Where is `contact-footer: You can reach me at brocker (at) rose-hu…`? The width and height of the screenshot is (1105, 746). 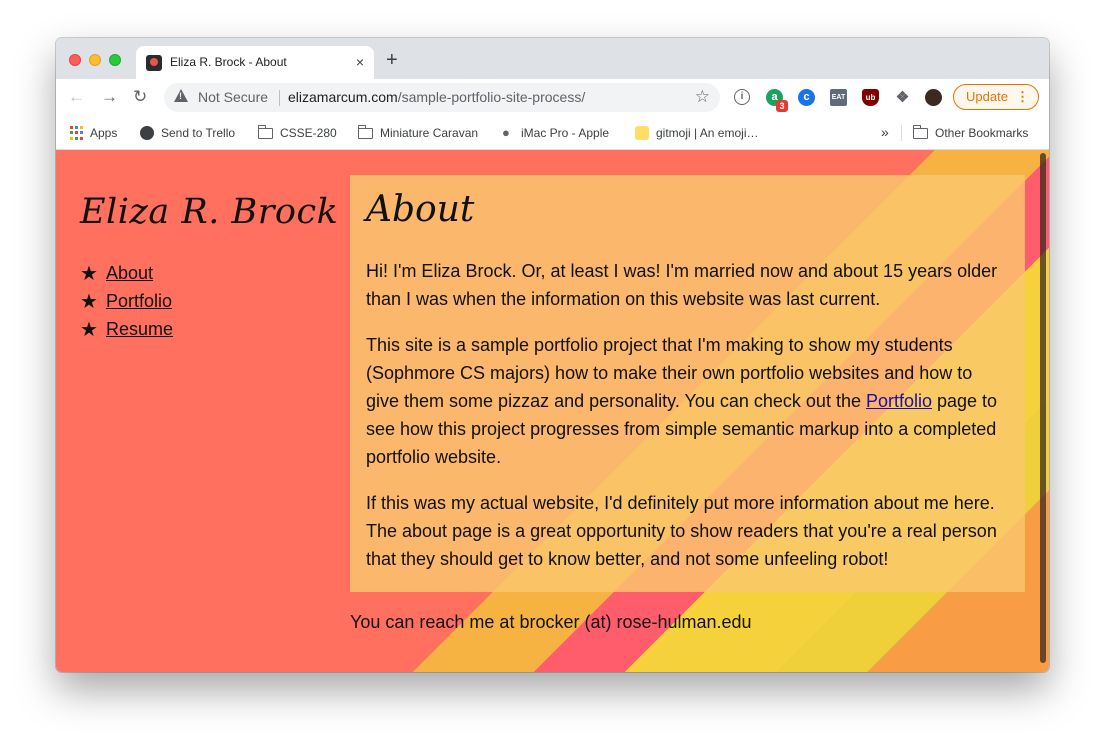 contact-footer: You can reach me at brocker (at) rose-hu… is located at coordinates (551, 622).